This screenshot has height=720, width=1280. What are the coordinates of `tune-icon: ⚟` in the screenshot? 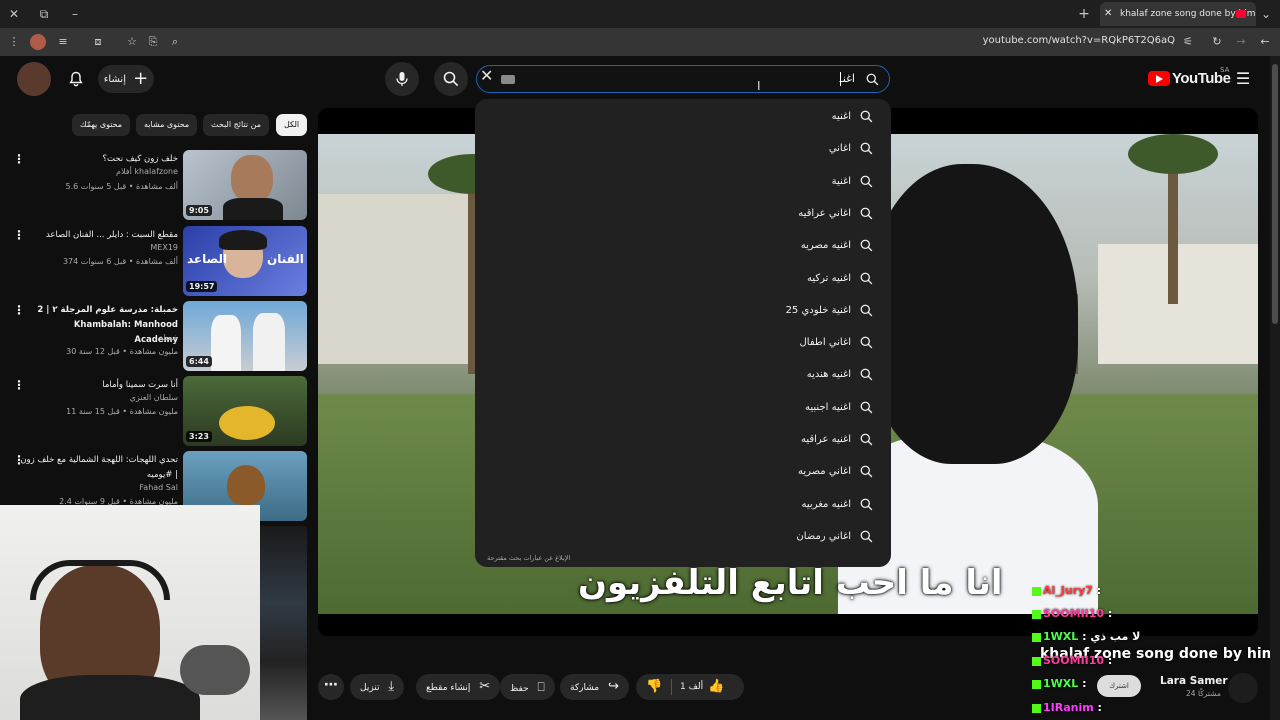 It's located at (1188, 42).